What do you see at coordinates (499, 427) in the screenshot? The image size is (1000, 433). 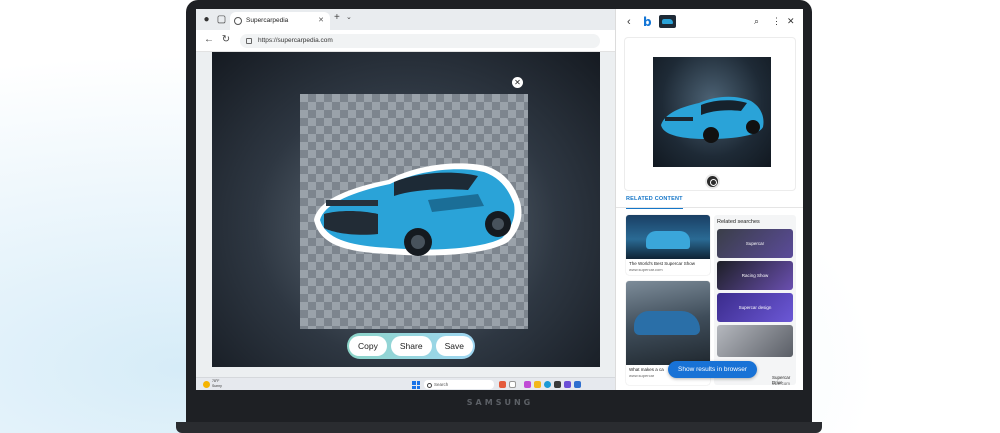 I see `laptop-base` at bounding box center [499, 427].